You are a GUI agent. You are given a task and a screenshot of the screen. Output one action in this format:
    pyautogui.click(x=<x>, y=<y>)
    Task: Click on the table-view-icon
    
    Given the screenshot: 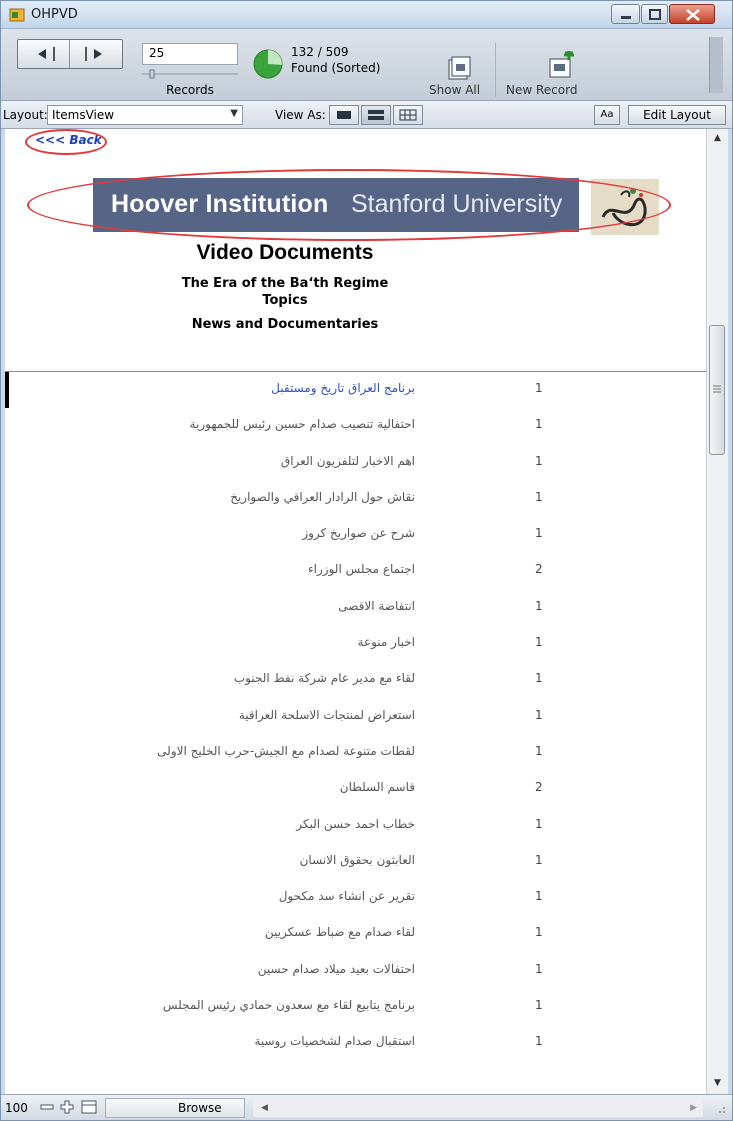 What is the action you would take?
    pyautogui.click(x=408, y=115)
    